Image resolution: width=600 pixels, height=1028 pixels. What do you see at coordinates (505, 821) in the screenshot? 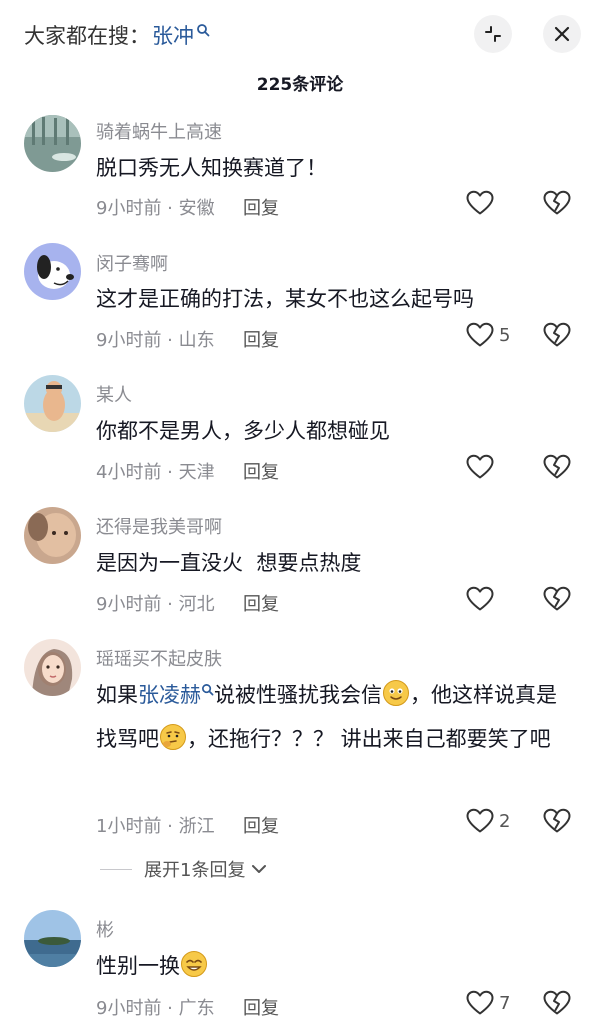
I see `like-count: 2` at bounding box center [505, 821].